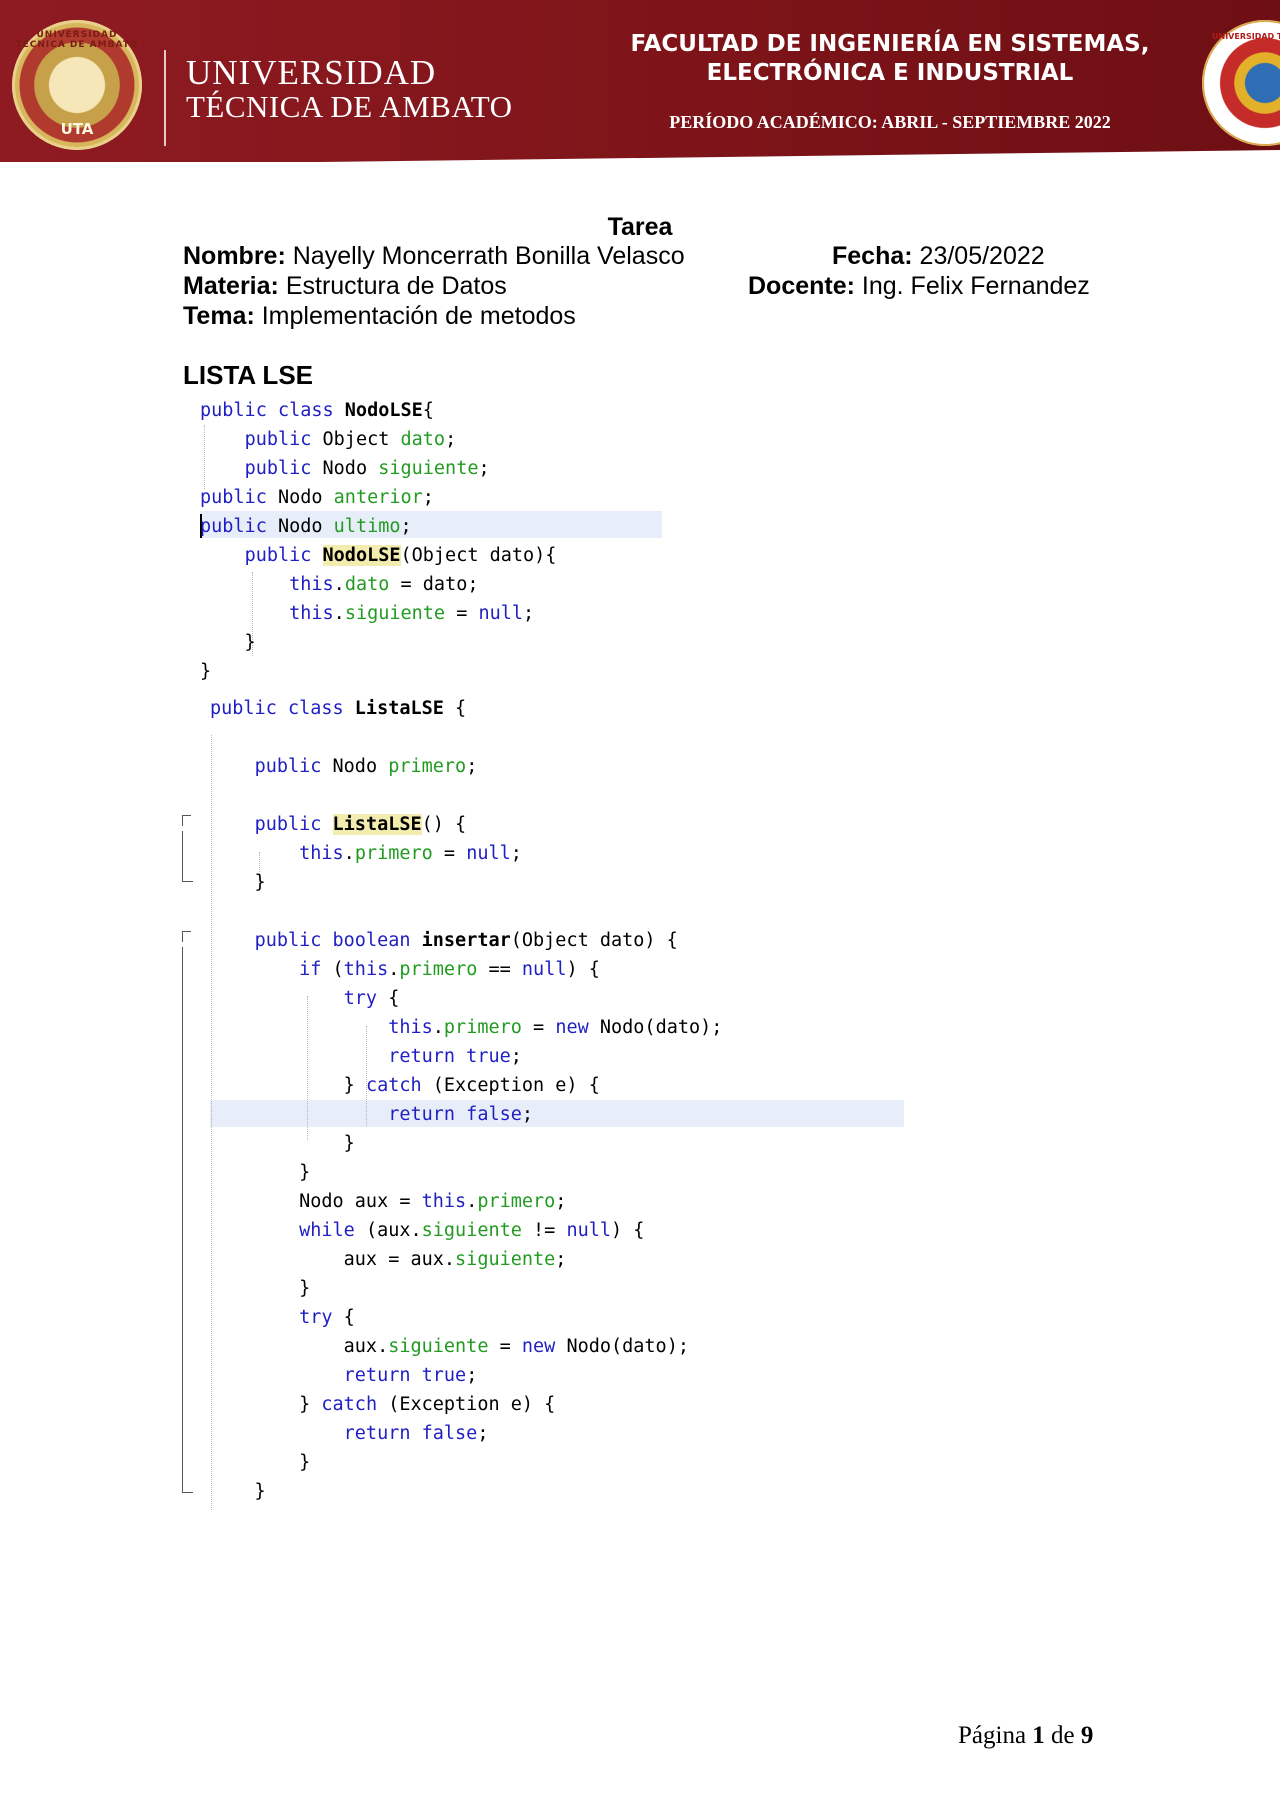 The width and height of the screenshot is (1280, 1811). I want to click on code-line: aux = aux.siguiente;, so click(388, 1259).